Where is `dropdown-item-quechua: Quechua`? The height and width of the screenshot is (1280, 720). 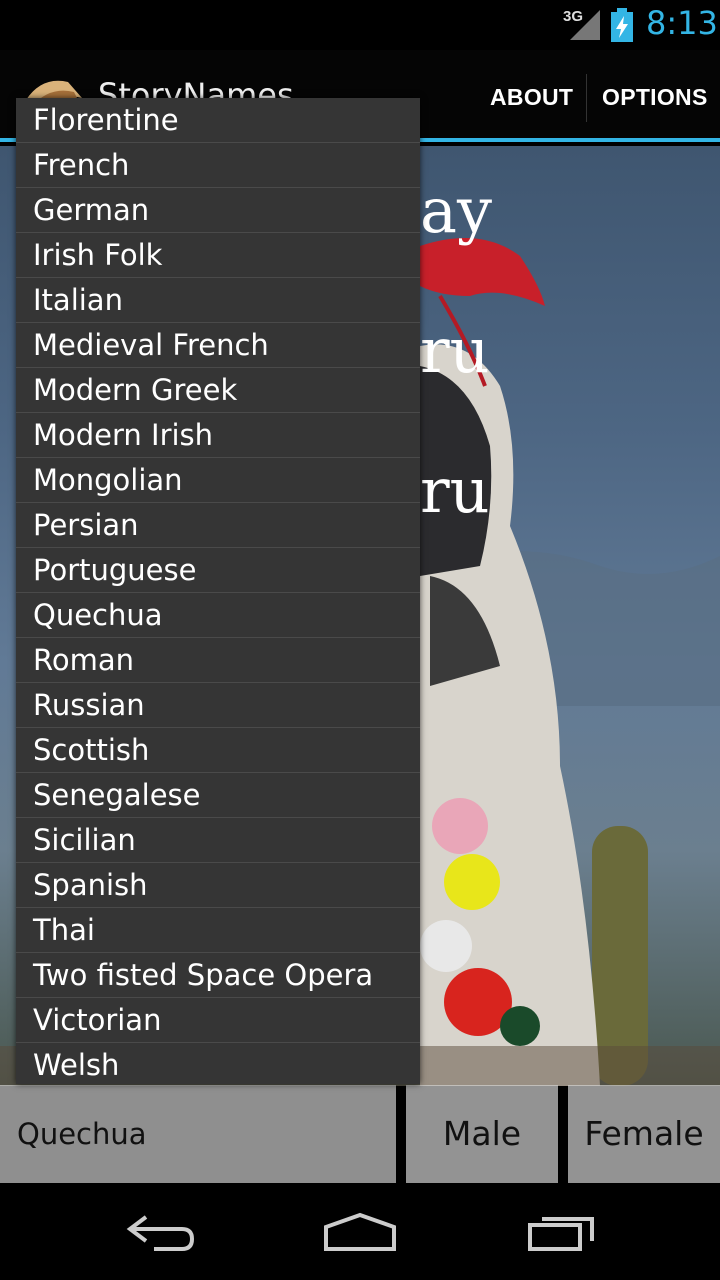
dropdown-item-quechua: Quechua is located at coordinates (218, 615).